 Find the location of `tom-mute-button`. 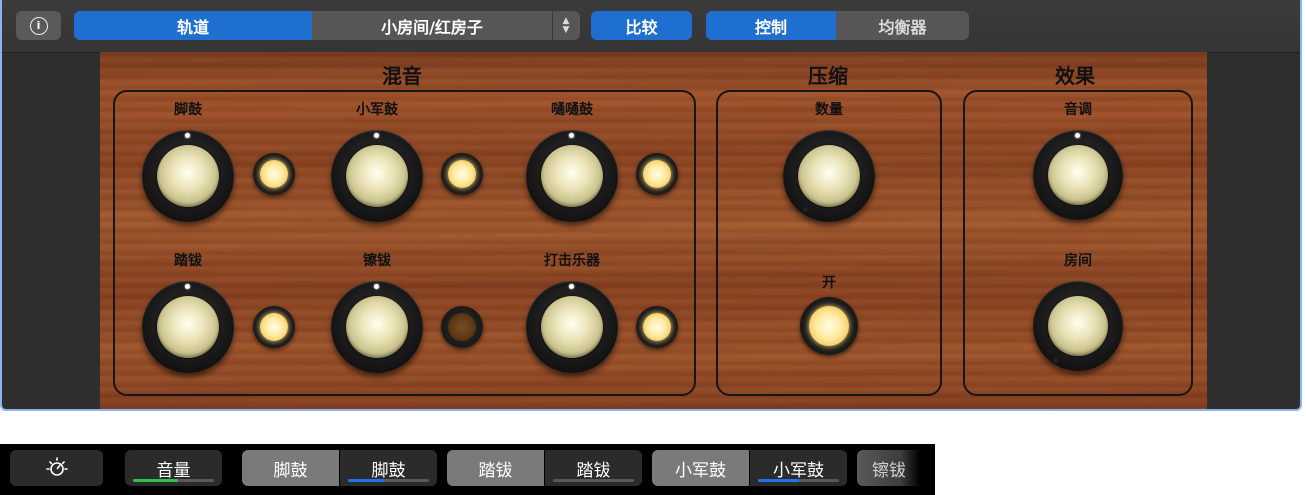

tom-mute-button is located at coordinates (657, 174).